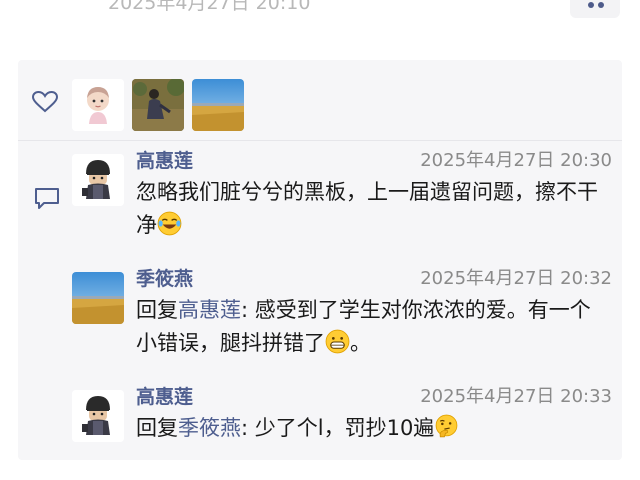 The image size is (640, 480). I want to click on wheat-field-avatar-icon, so click(98, 298).